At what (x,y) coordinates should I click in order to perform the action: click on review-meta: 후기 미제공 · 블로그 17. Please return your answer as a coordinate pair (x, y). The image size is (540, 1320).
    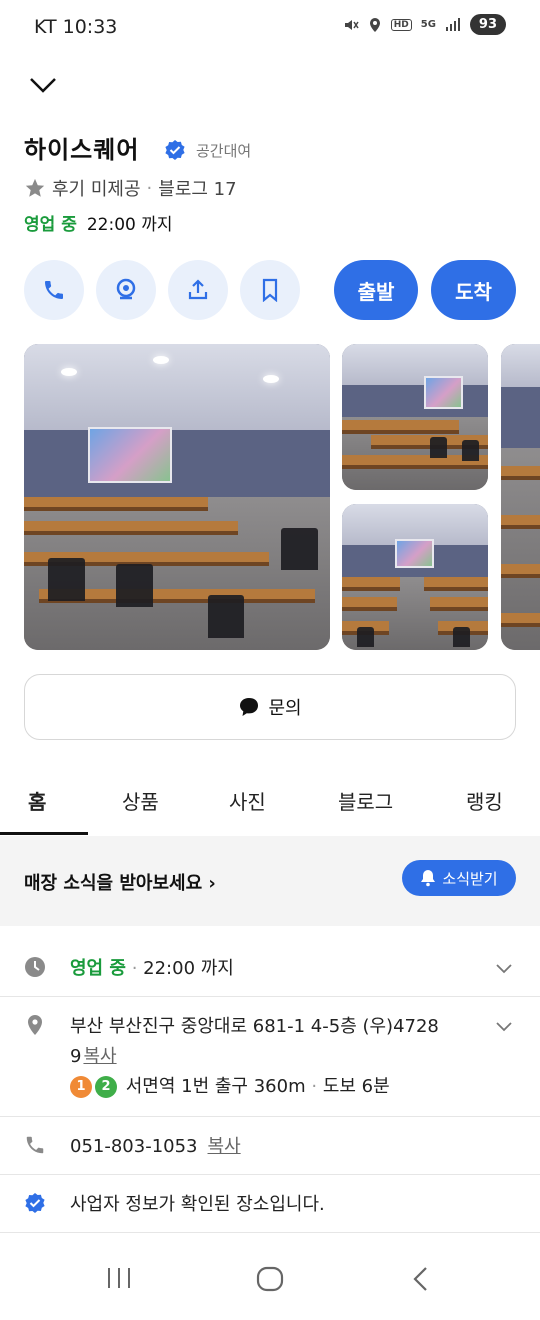
    Looking at the image, I should click on (130, 188).